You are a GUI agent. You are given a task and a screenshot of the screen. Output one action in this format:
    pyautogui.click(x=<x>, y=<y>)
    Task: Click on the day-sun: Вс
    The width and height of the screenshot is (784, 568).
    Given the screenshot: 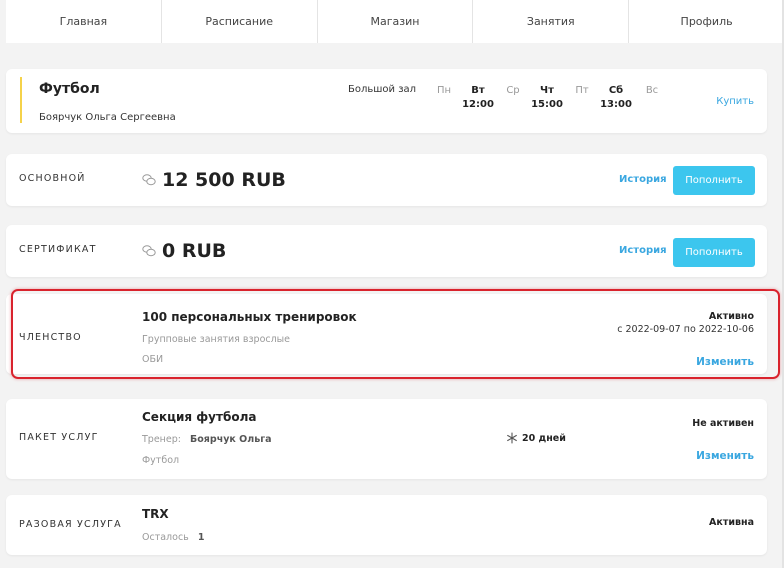 What is the action you would take?
    pyautogui.click(x=652, y=92)
    